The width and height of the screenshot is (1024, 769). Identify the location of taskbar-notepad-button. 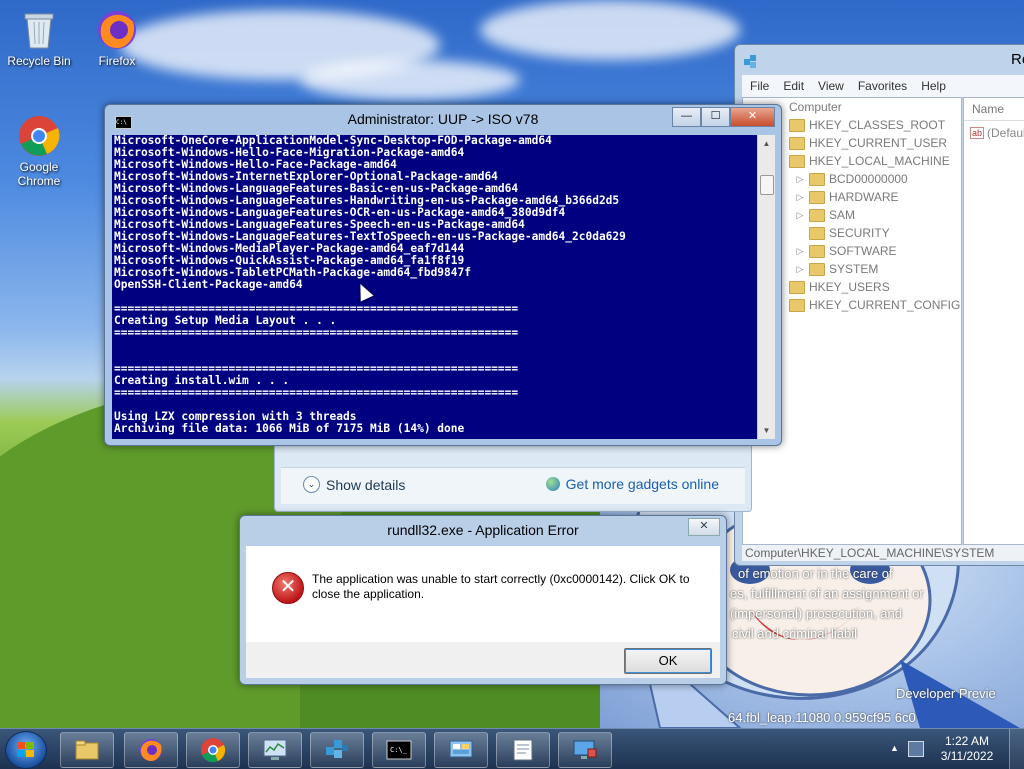
(523, 750).